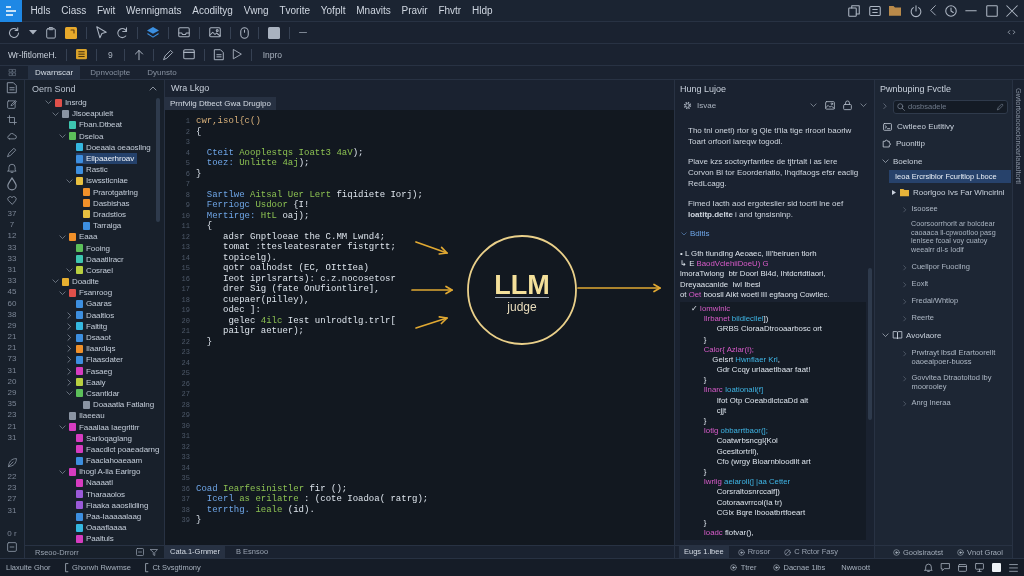  I want to click on section-toggle: Bdltls, so click(695, 233).